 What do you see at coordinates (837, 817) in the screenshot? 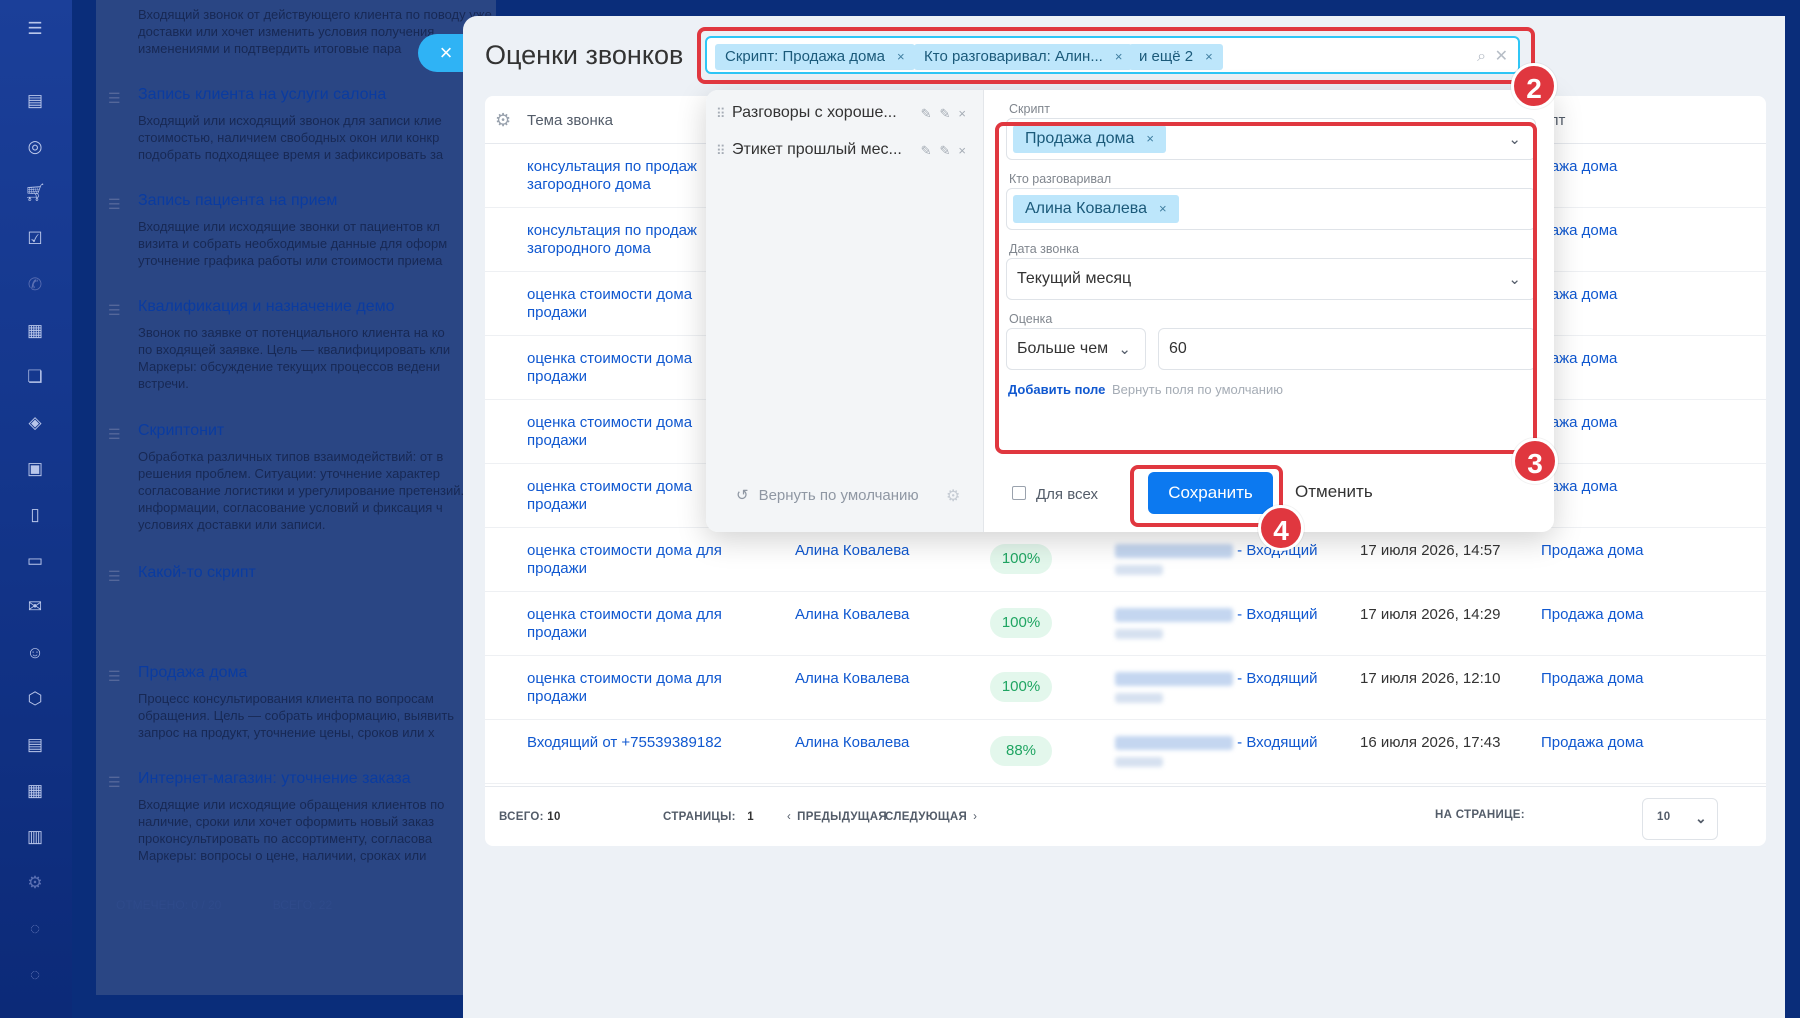
I see `prev-page-button: ‹ ПРЕДЫДУЩАЯ` at bounding box center [837, 817].